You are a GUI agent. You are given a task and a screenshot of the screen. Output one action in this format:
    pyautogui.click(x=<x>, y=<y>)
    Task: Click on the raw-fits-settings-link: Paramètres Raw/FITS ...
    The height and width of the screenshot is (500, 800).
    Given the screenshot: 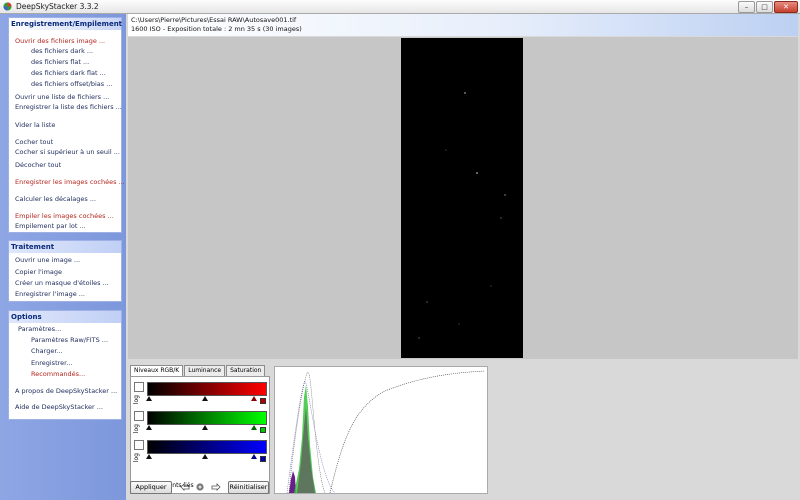 What is the action you would take?
    pyautogui.click(x=69, y=340)
    